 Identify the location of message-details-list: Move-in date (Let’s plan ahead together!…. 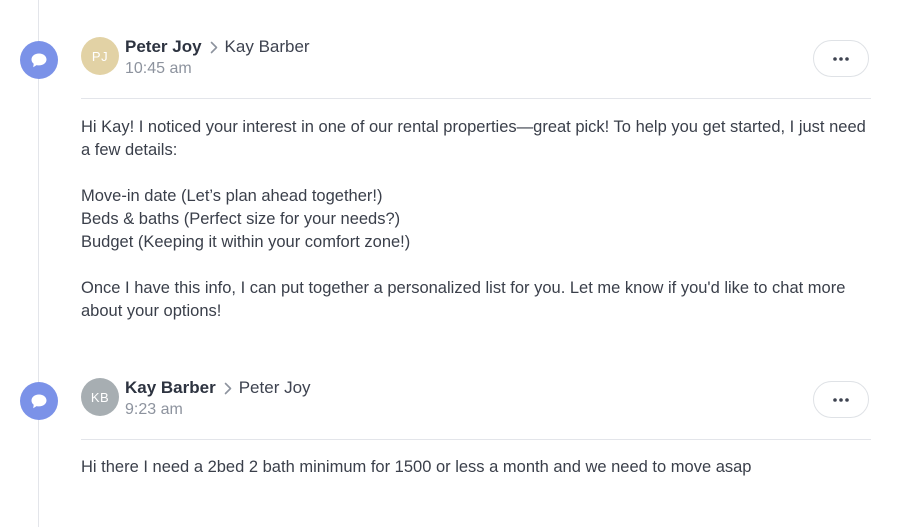
(476, 219).